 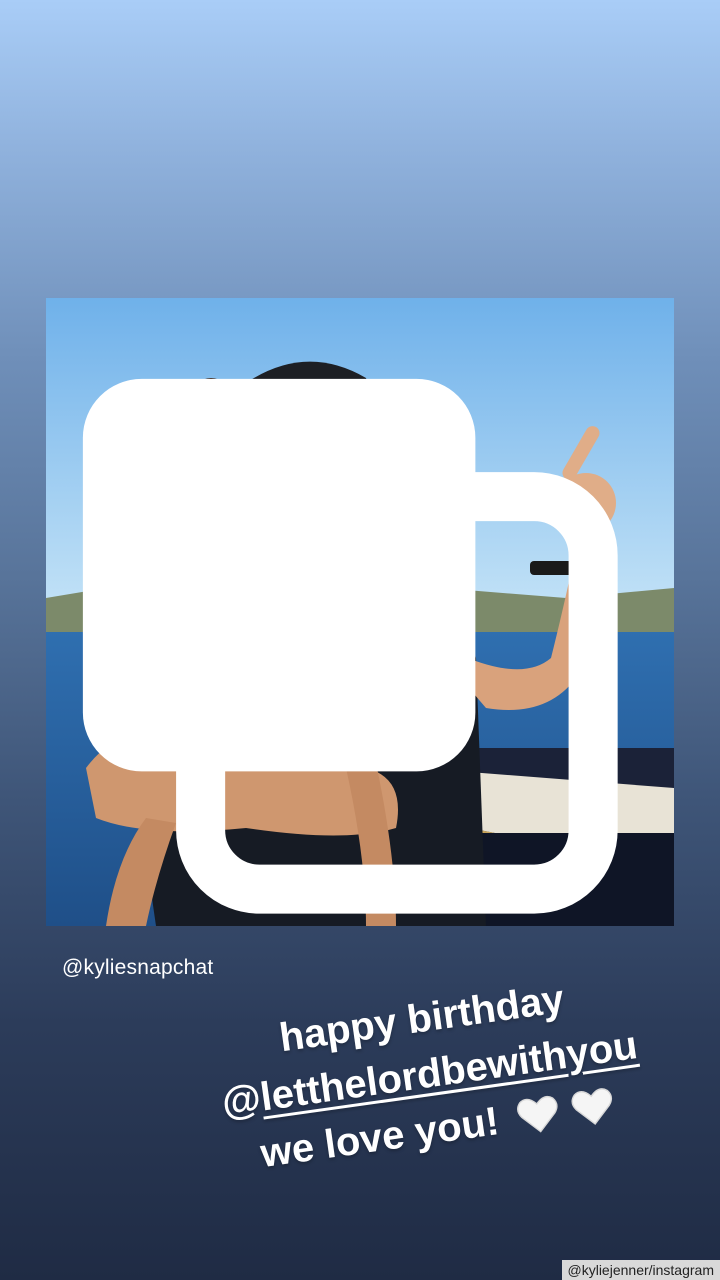 I want to click on source-watermark: @kyliejenner/instagram, so click(x=640, y=1270).